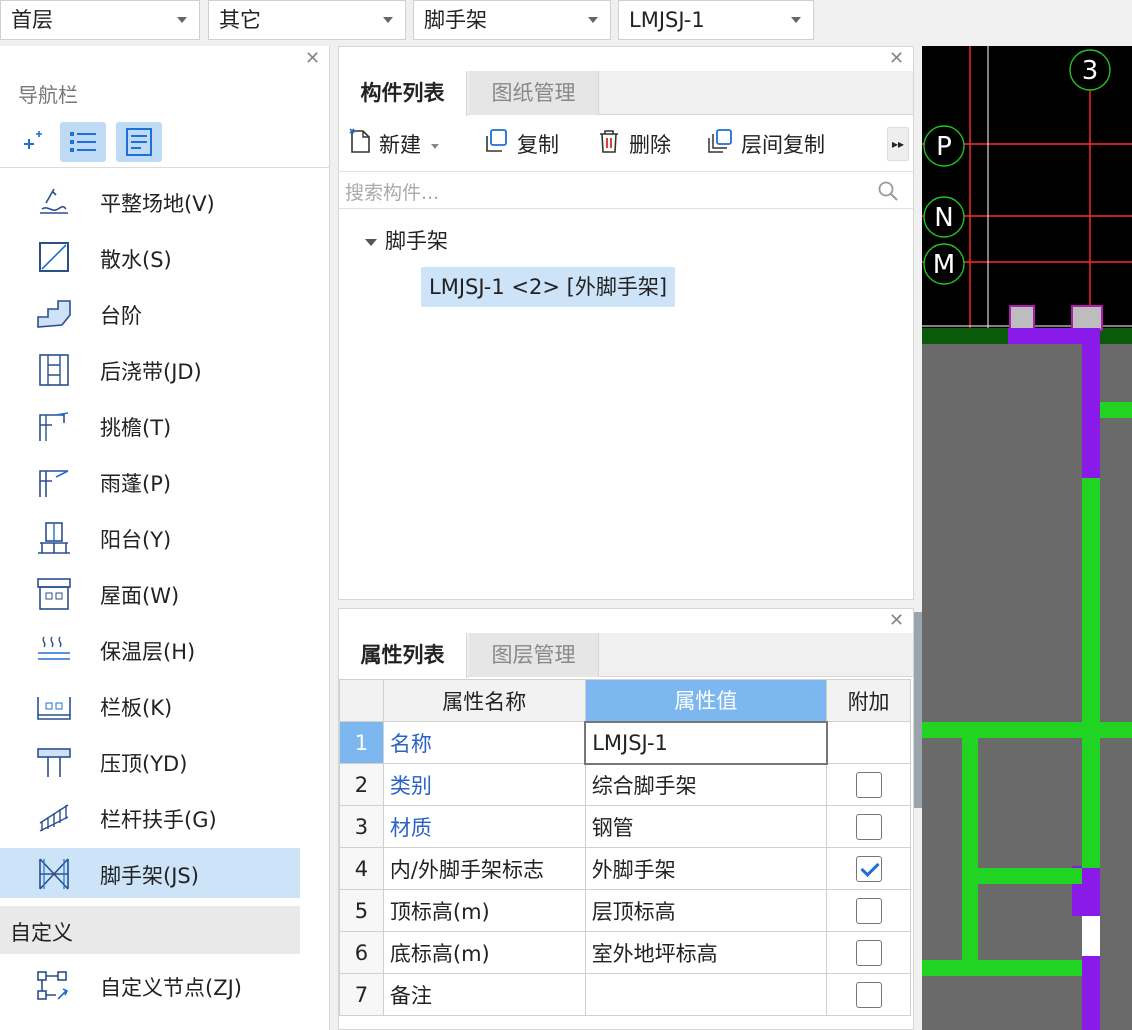 The image size is (1132, 1030). Describe the element at coordinates (48, 95) in the screenshot. I see `nav-title: 导航栏` at that location.